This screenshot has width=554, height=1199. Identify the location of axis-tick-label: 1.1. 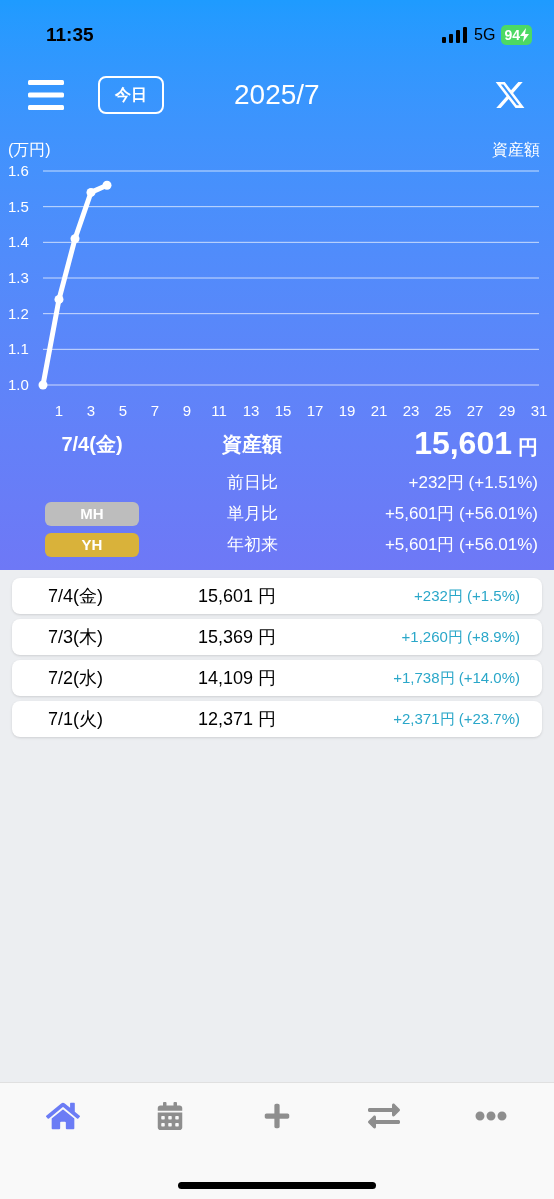
(18, 349).